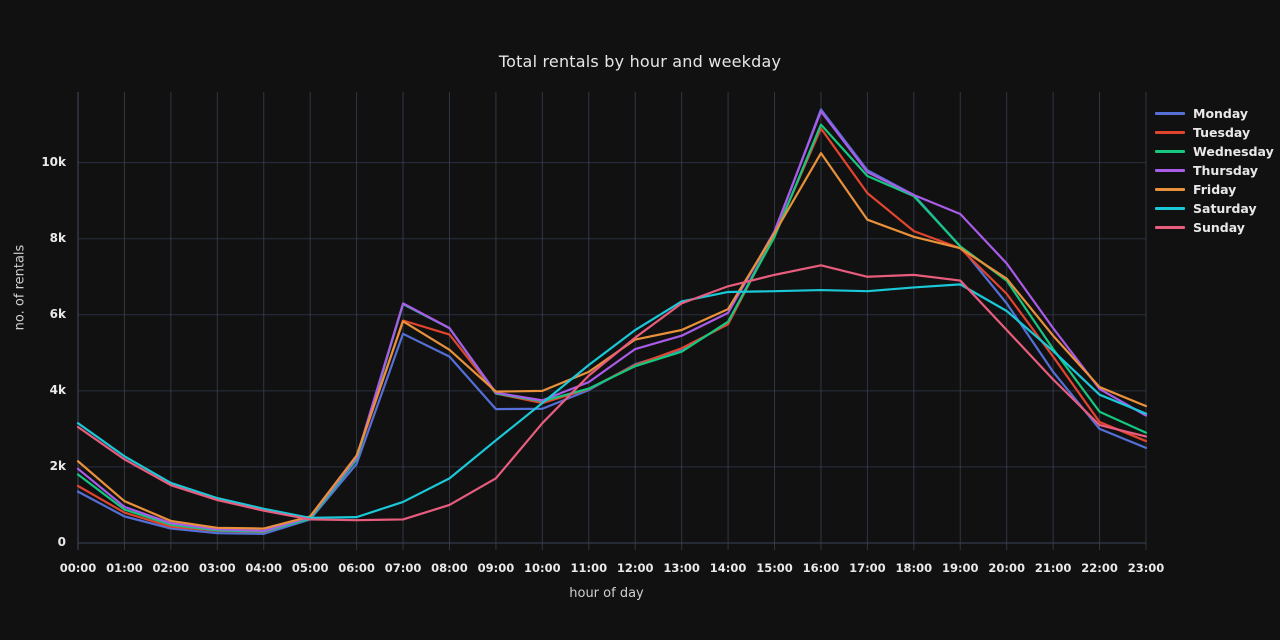  I want to click on x-tick-label: 12:00, so click(635, 568).